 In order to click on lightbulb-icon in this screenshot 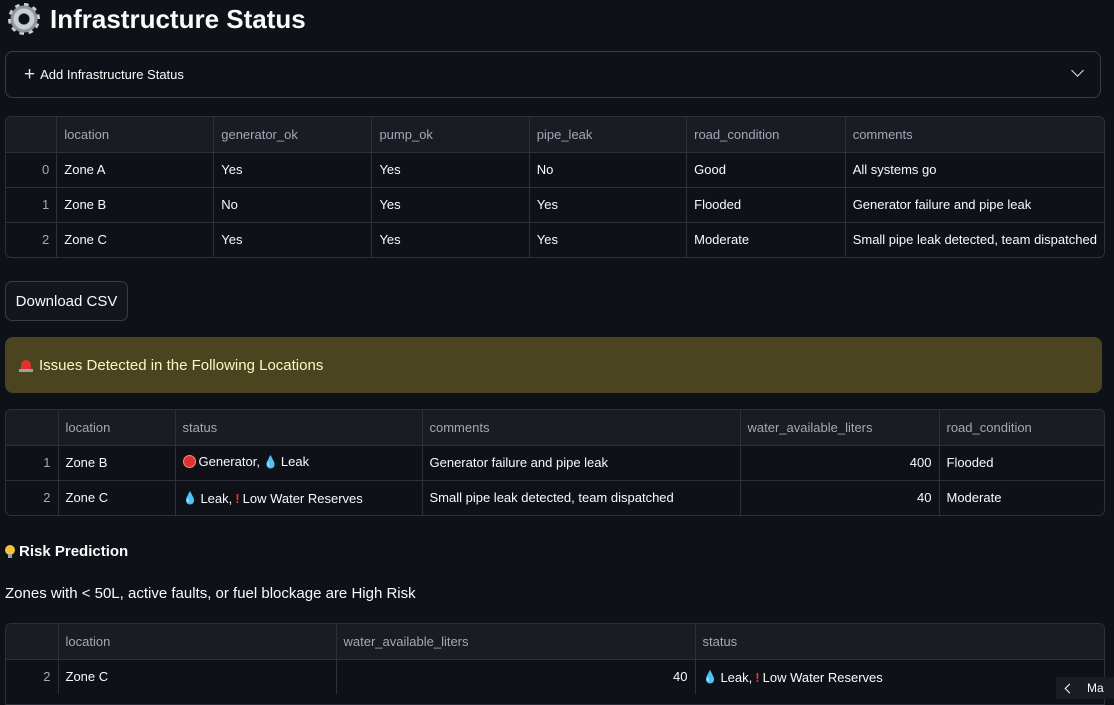, I will do `click(10, 551)`.